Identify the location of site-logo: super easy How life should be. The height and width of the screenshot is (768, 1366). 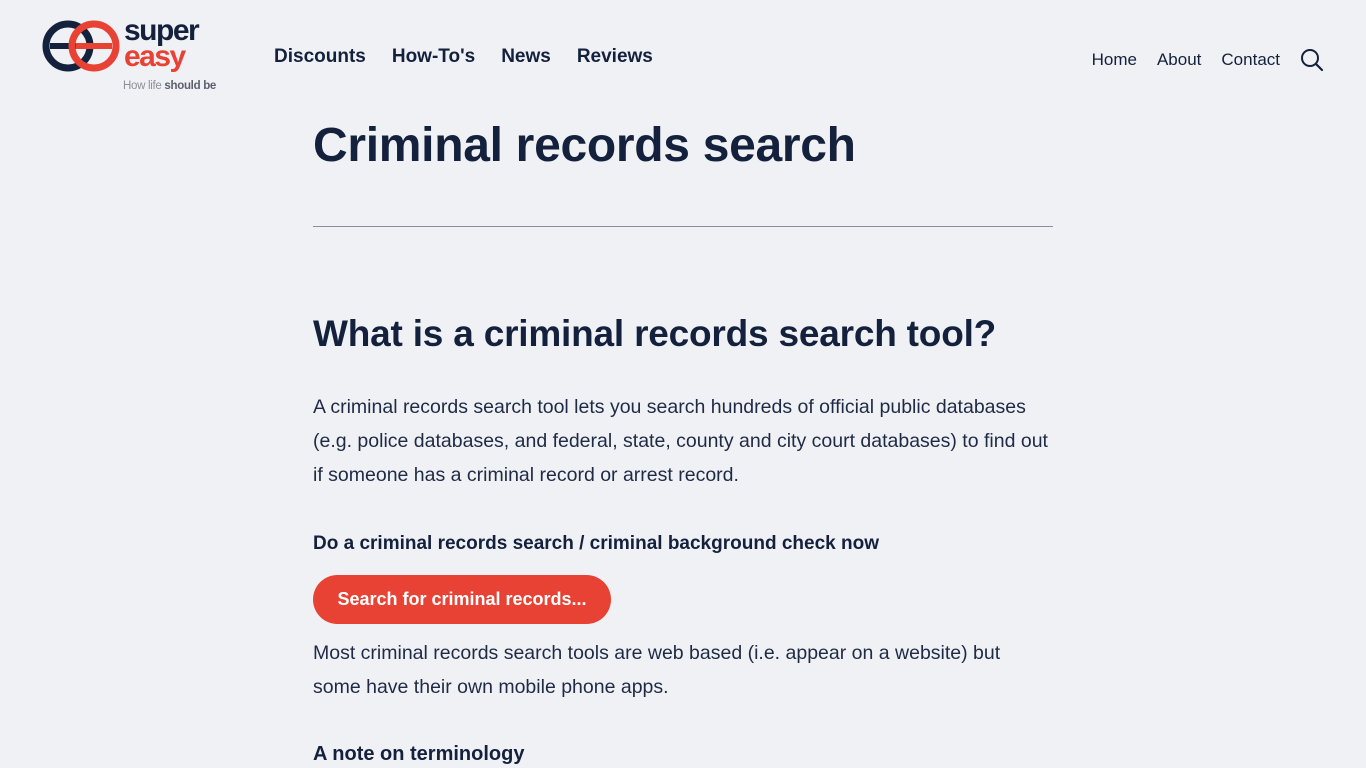
(137, 57).